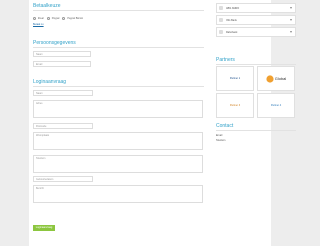  What do you see at coordinates (40, 188) in the screenshot?
I see `placeholder: Bericht` at bounding box center [40, 188].